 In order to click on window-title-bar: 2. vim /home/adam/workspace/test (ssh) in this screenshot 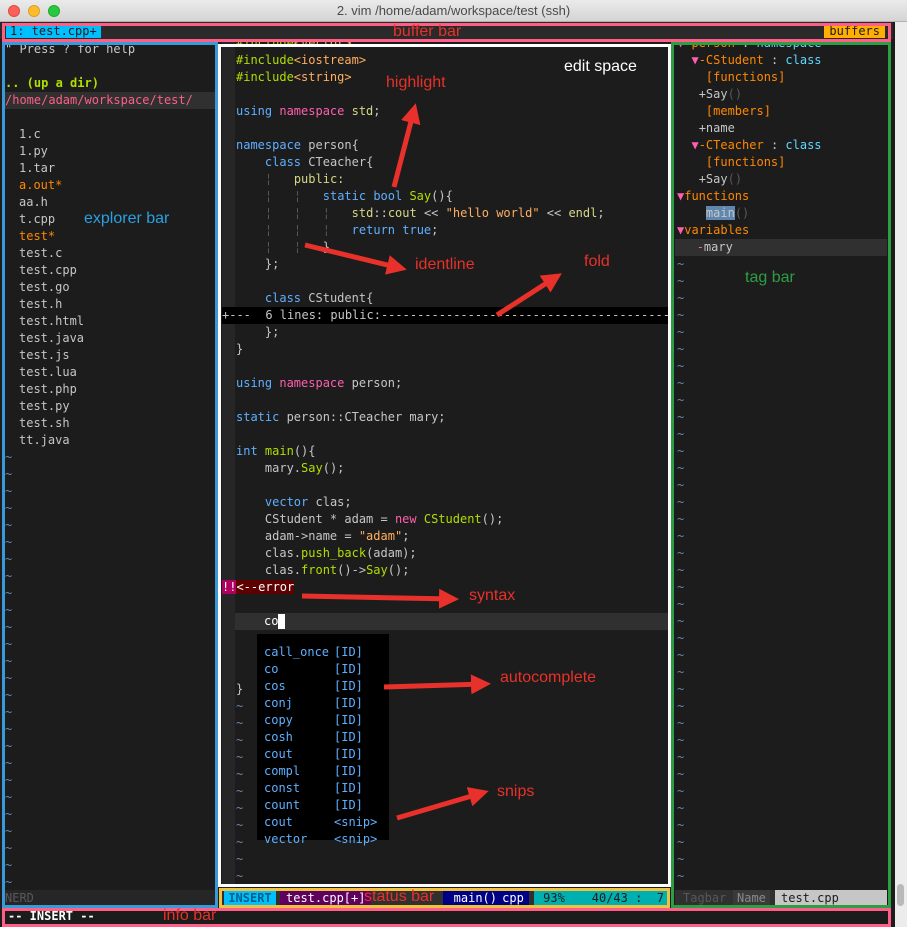, I will do `click(453, 11)`.